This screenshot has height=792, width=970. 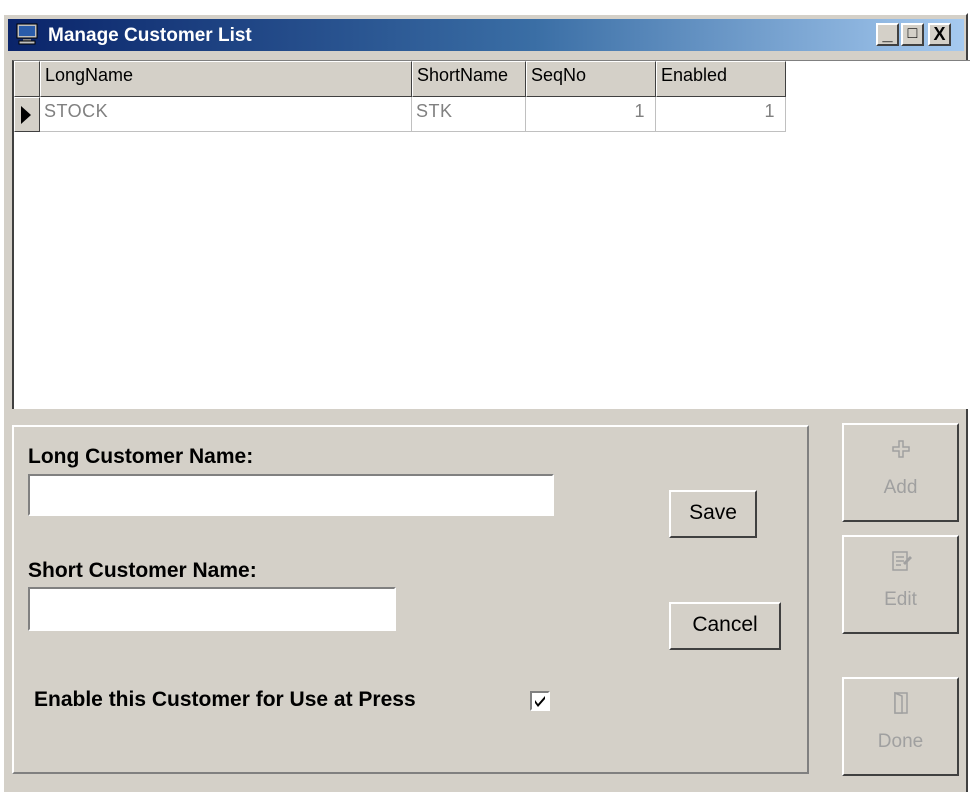 What do you see at coordinates (900, 599) in the screenshot?
I see `edit-button-label: Edit` at bounding box center [900, 599].